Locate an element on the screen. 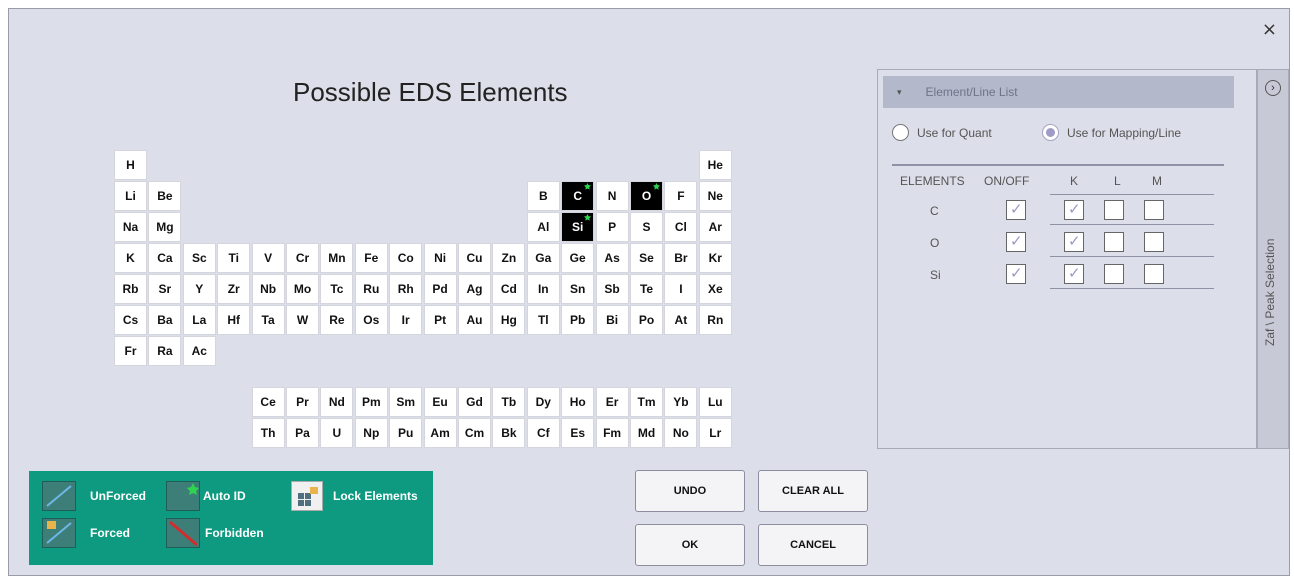 This screenshot has width=1294, height=580. element-ac: Ac is located at coordinates (199, 351).